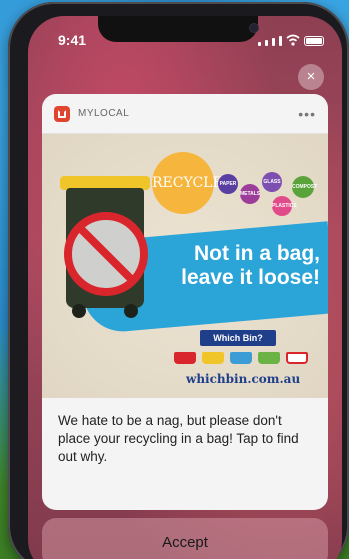  Describe the element at coordinates (269, 358) in the screenshot. I see `green-bin-icon` at that location.